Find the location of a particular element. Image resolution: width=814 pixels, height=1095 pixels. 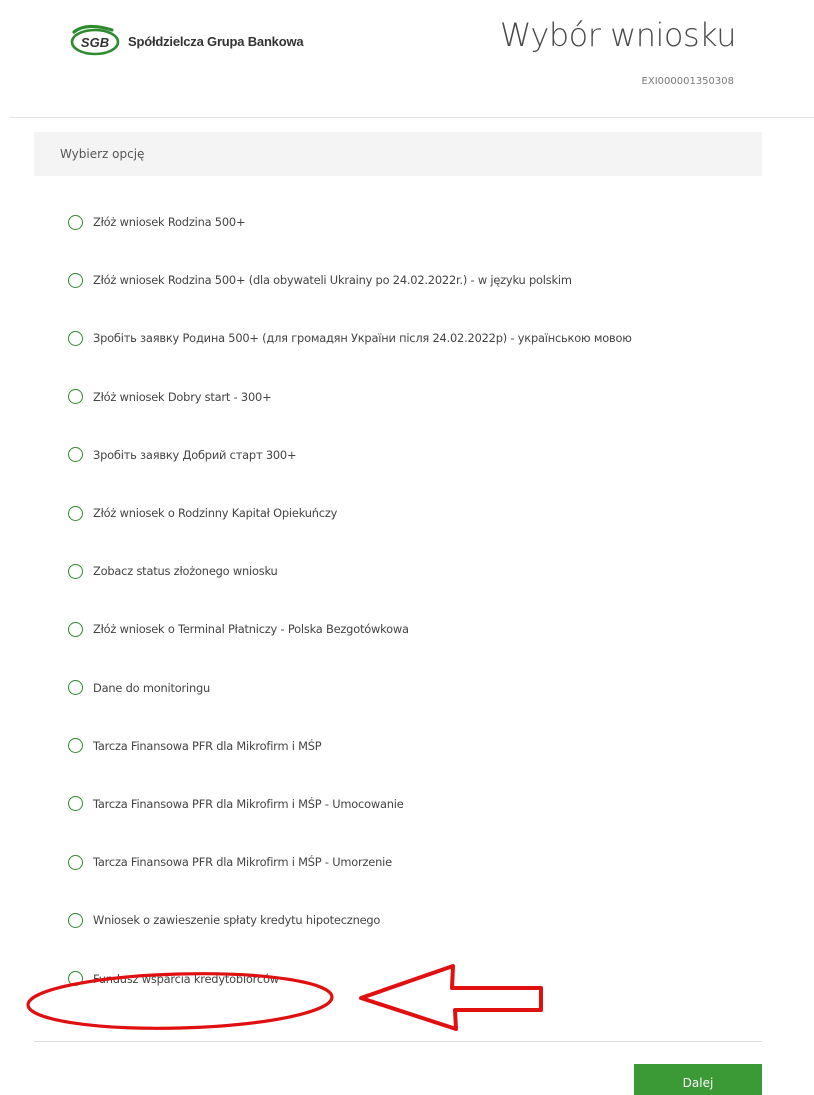

option-label: Zobacz status złożonego wniosku is located at coordinates (185, 571).